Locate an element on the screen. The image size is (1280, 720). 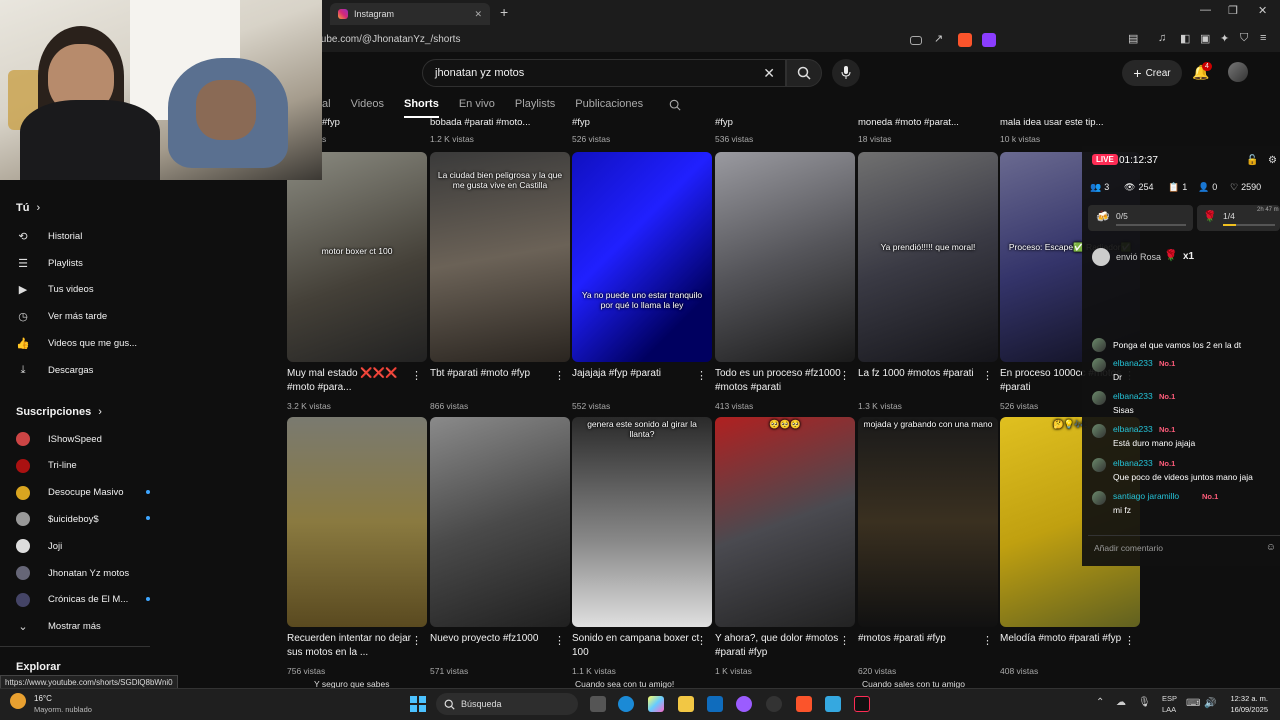
sidebar-item-tus-videos: ▶ Tus videos is located at coordinates (86, 289).